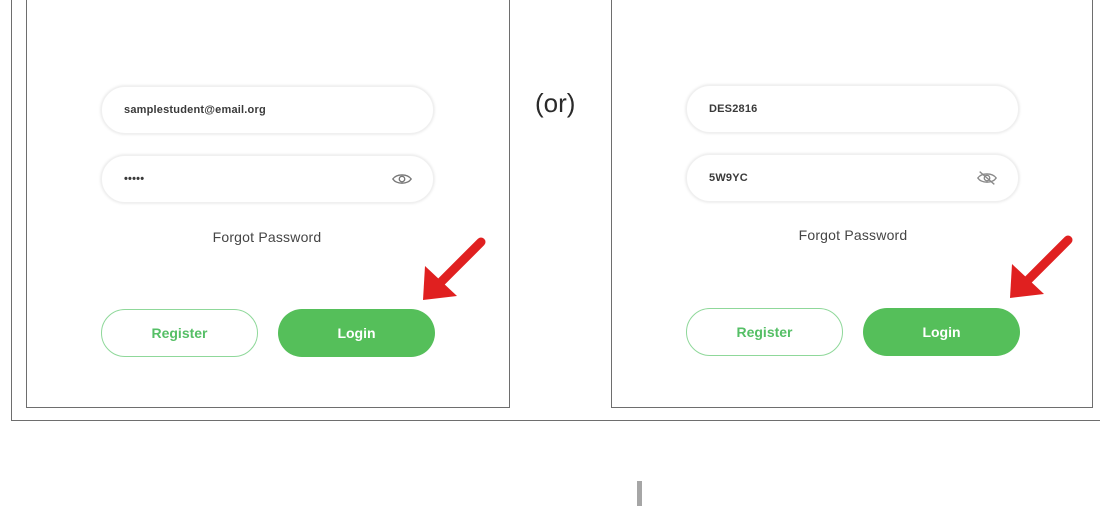 Image resolution: width=1100 pixels, height=506 pixels. I want to click on password-field: •••••, so click(267, 179).